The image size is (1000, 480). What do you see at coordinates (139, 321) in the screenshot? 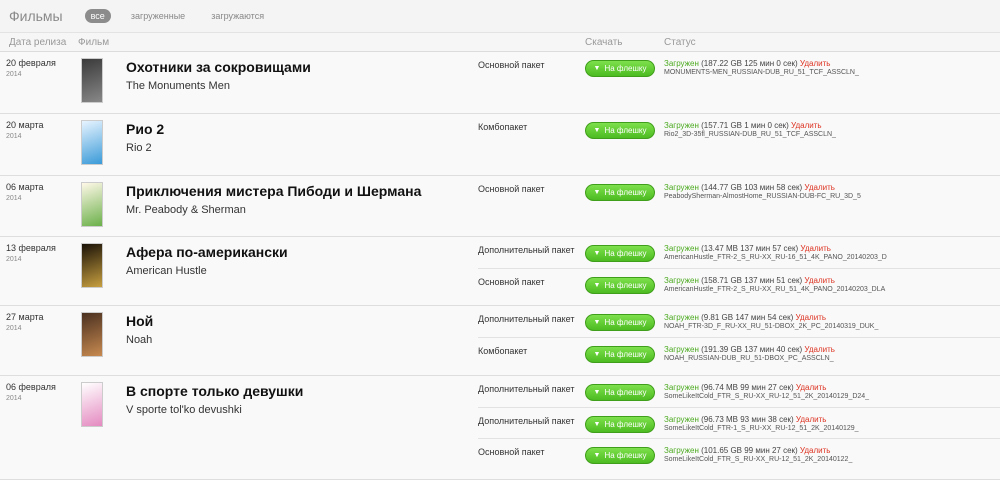
I see `film-title: Ной` at bounding box center [139, 321].